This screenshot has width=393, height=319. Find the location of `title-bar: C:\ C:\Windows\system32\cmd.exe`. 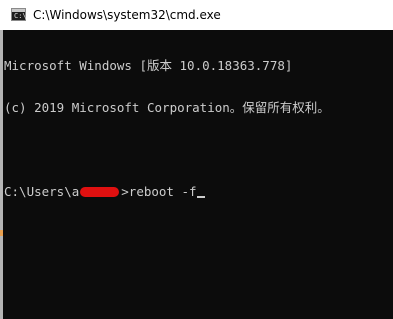

title-bar: C:\ C:\Windows\system32\cmd.exe is located at coordinates (196, 15).